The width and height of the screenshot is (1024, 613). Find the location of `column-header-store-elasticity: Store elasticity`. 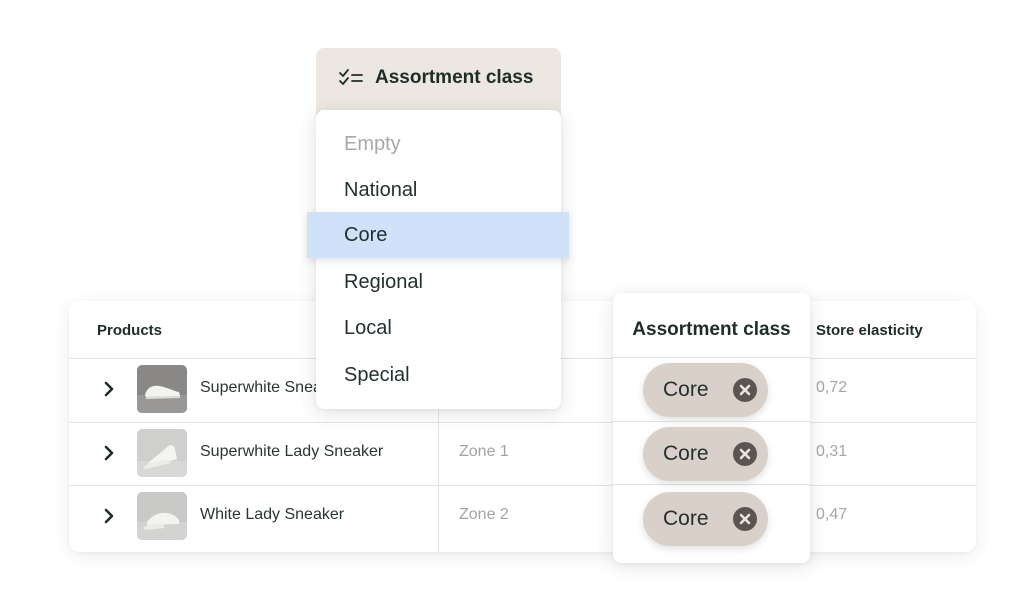

column-header-store-elasticity: Store elasticity is located at coordinates (869, 330).